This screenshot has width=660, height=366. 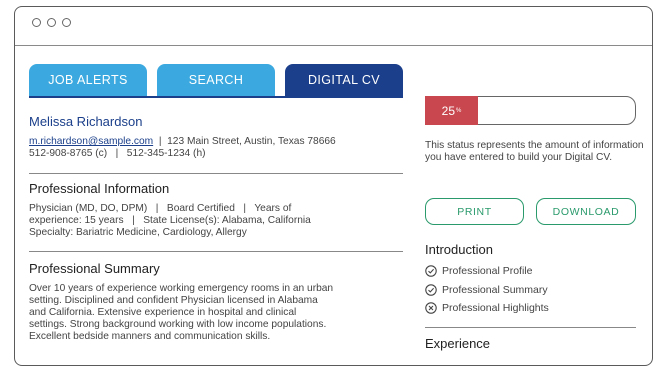 I want to click on checklist-item-professional-summary: Professional Summary, so click(x=486, y=290).